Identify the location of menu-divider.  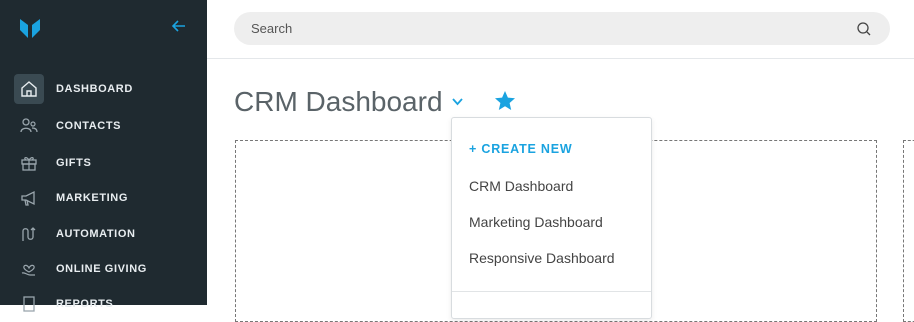
(551, 291).